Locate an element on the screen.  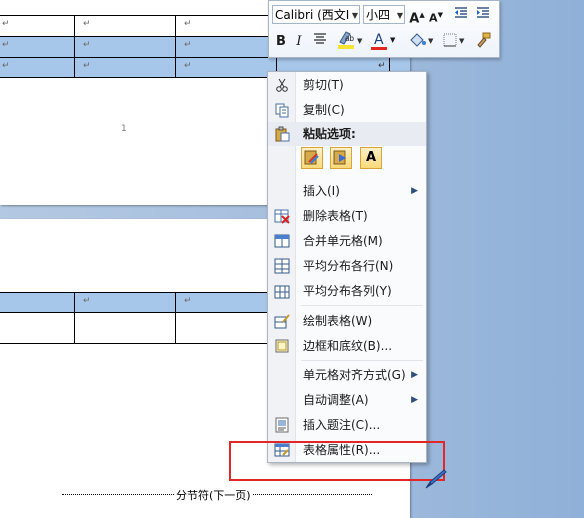
increase-indent-icon is located at coordinates (483, 15).